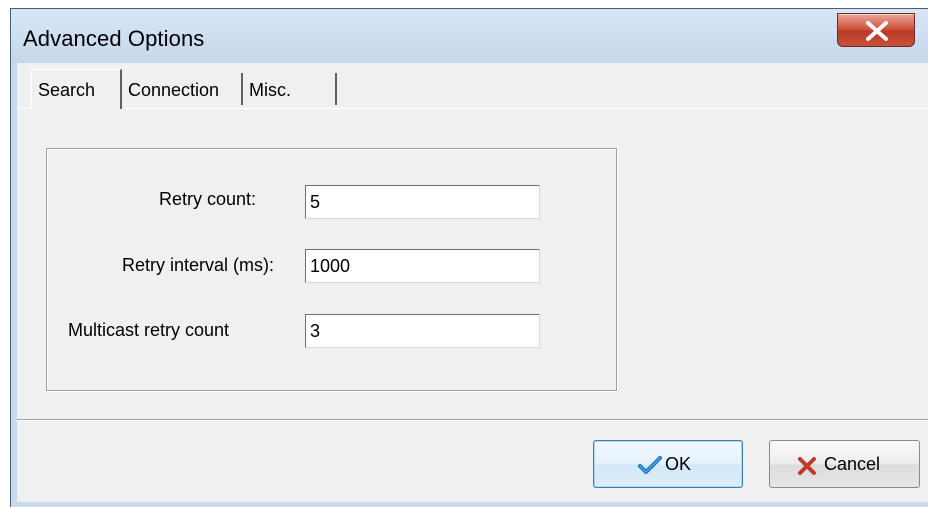 Image resolution: width=928 pixels, height=507 pixels. I want to click on cancel-button: Cancel, so click(844, 464).